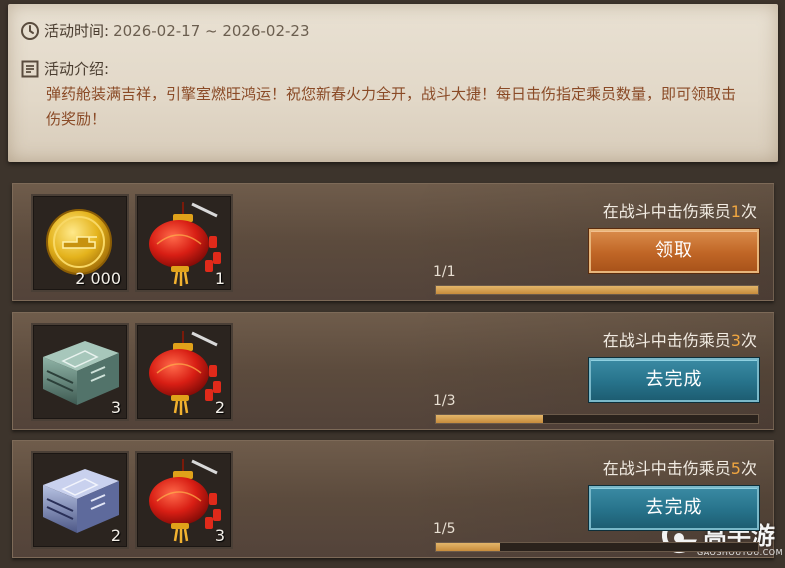 Image resolution: width=785 pixels, height=568 pixels. What do you see at coordinates (30, 30) in the screenshot?
I see `clock-icon` at bounding box center [30, 30].